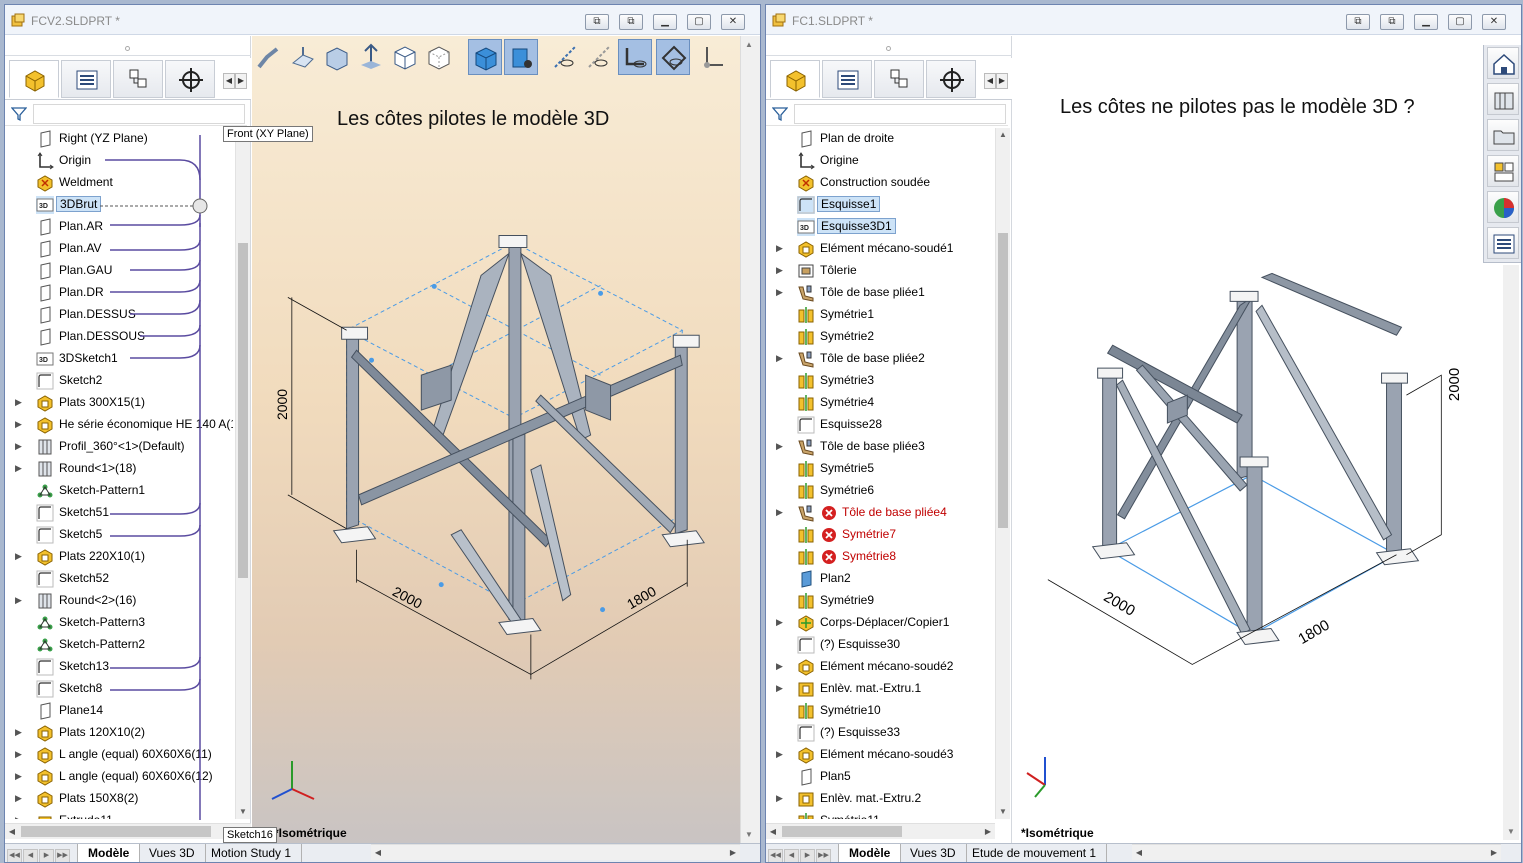  Describe the element at coordinates (749, 44) in the screenshot. I see `scroll-up-icon: ▲` at that location.